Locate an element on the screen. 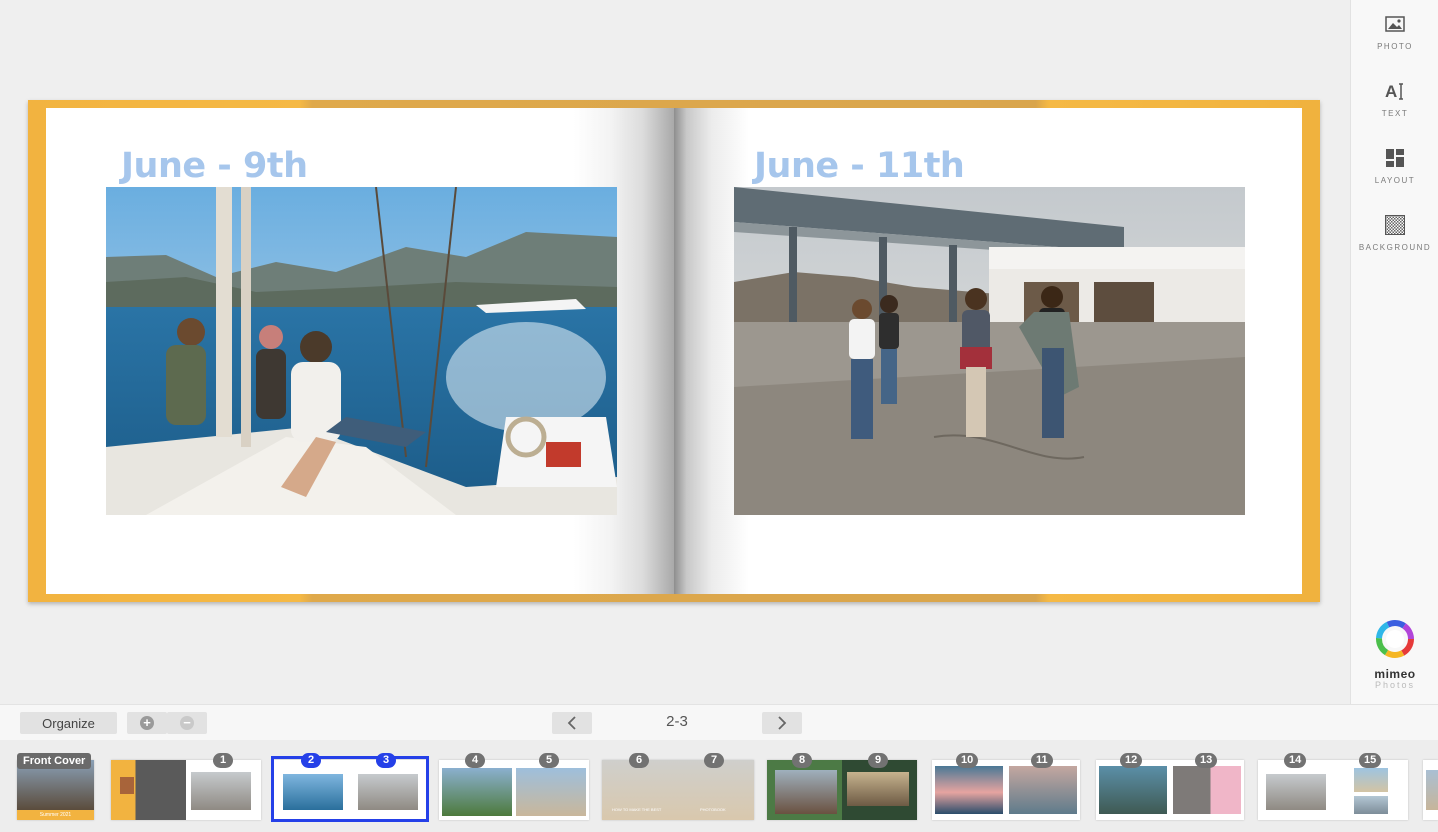 The image size is (1438, 832). svg-text: A is located at coordinates (1391, 91).